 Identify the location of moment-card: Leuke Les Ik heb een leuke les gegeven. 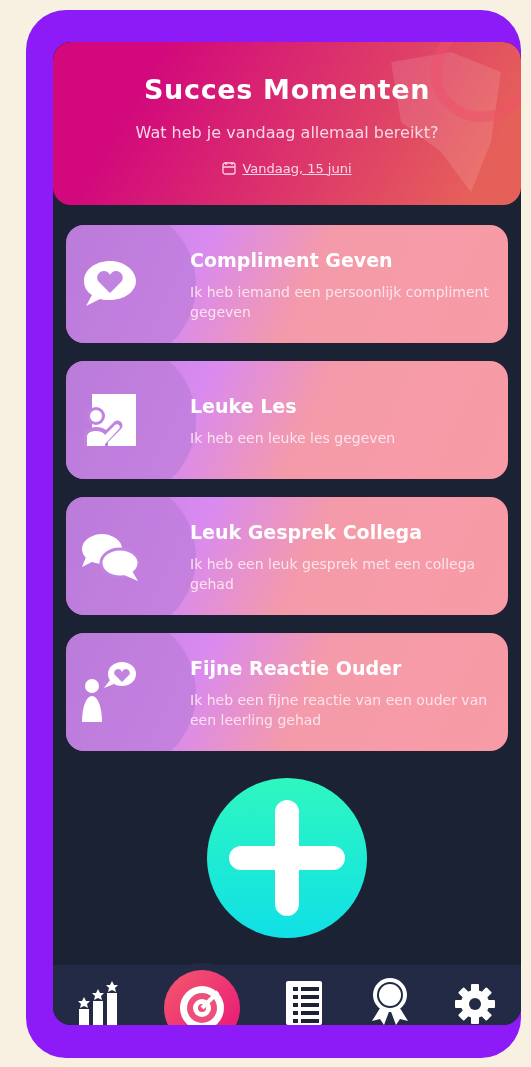
(287, 420).